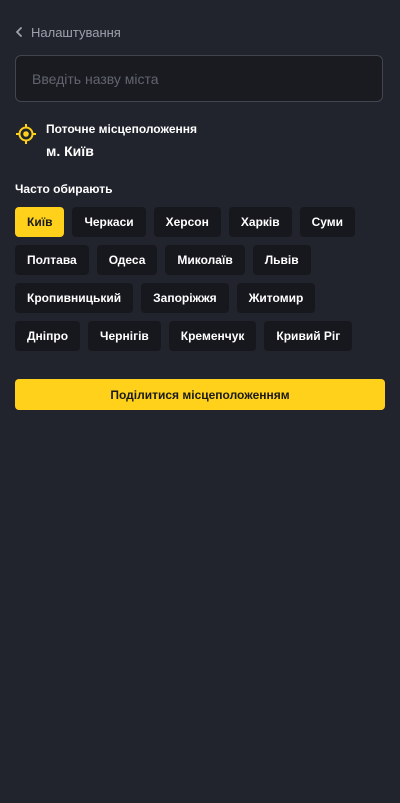 This screenshot has width=400, height=803. I want to click on city-chip: Харків, so click(260, 222).